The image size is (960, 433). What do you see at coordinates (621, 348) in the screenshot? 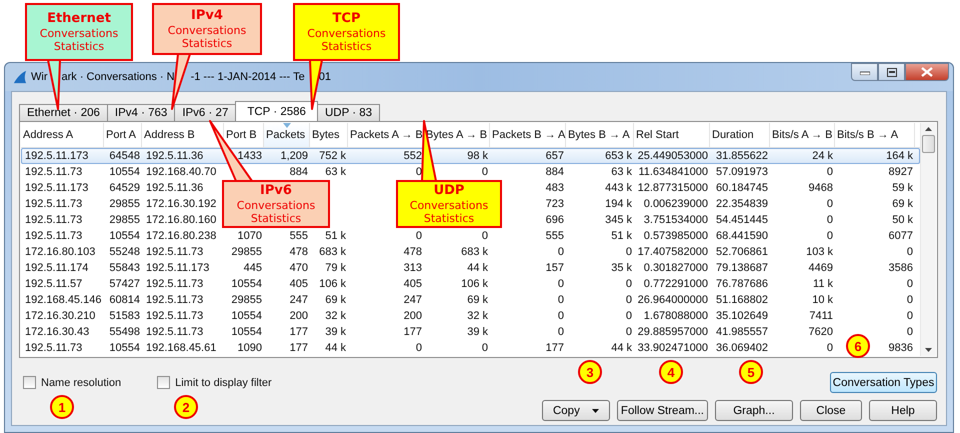
I see `table-cell: 44 k` at bounding box center [621, 348].